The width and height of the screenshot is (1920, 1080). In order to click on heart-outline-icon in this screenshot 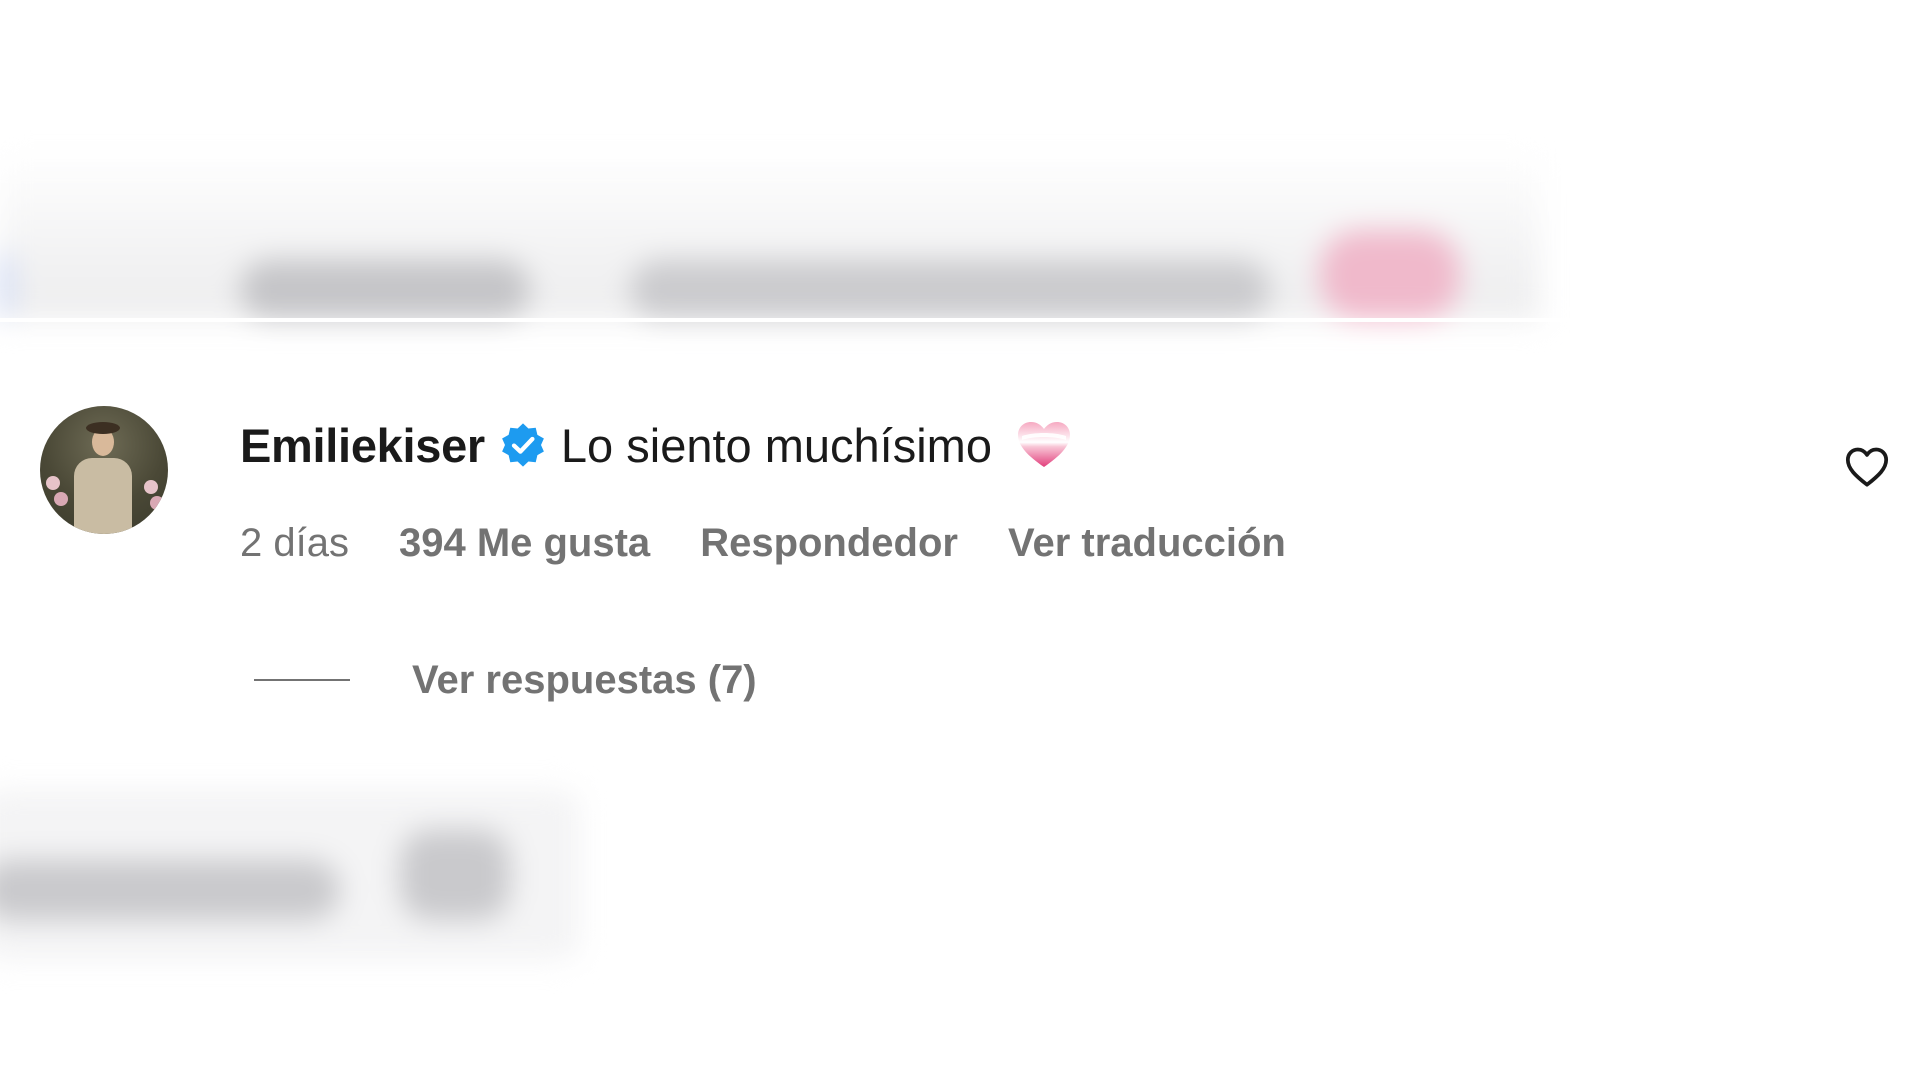, I will do `click(1867, 467)`.